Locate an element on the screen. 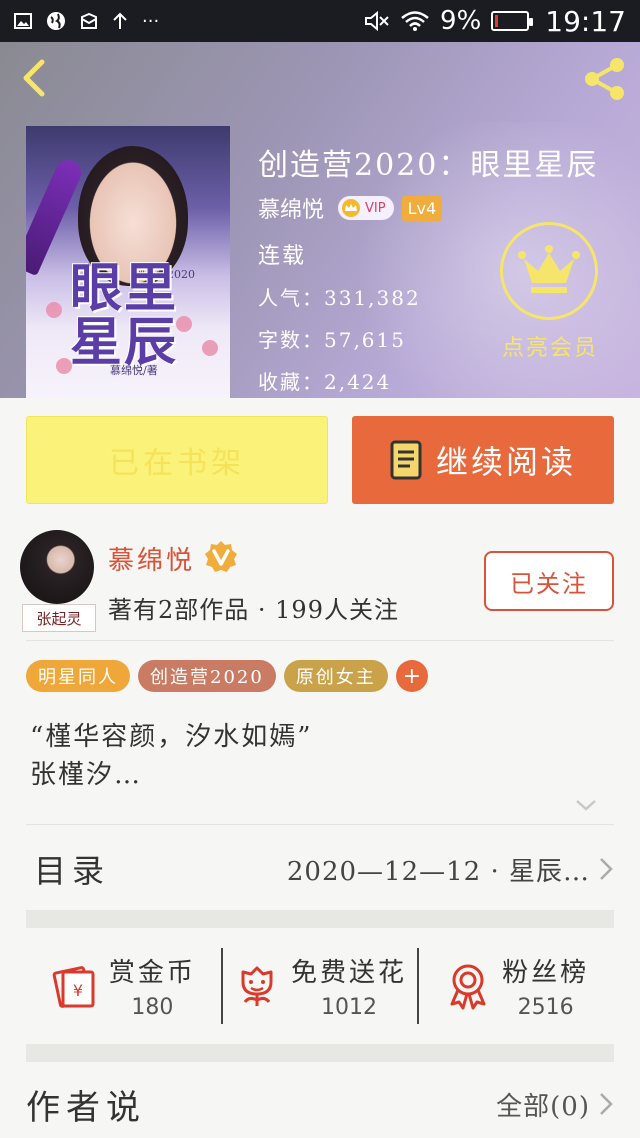  tag-list: 明星同人 创造营2020 原创女主 + is located at coordinates (227, 676).